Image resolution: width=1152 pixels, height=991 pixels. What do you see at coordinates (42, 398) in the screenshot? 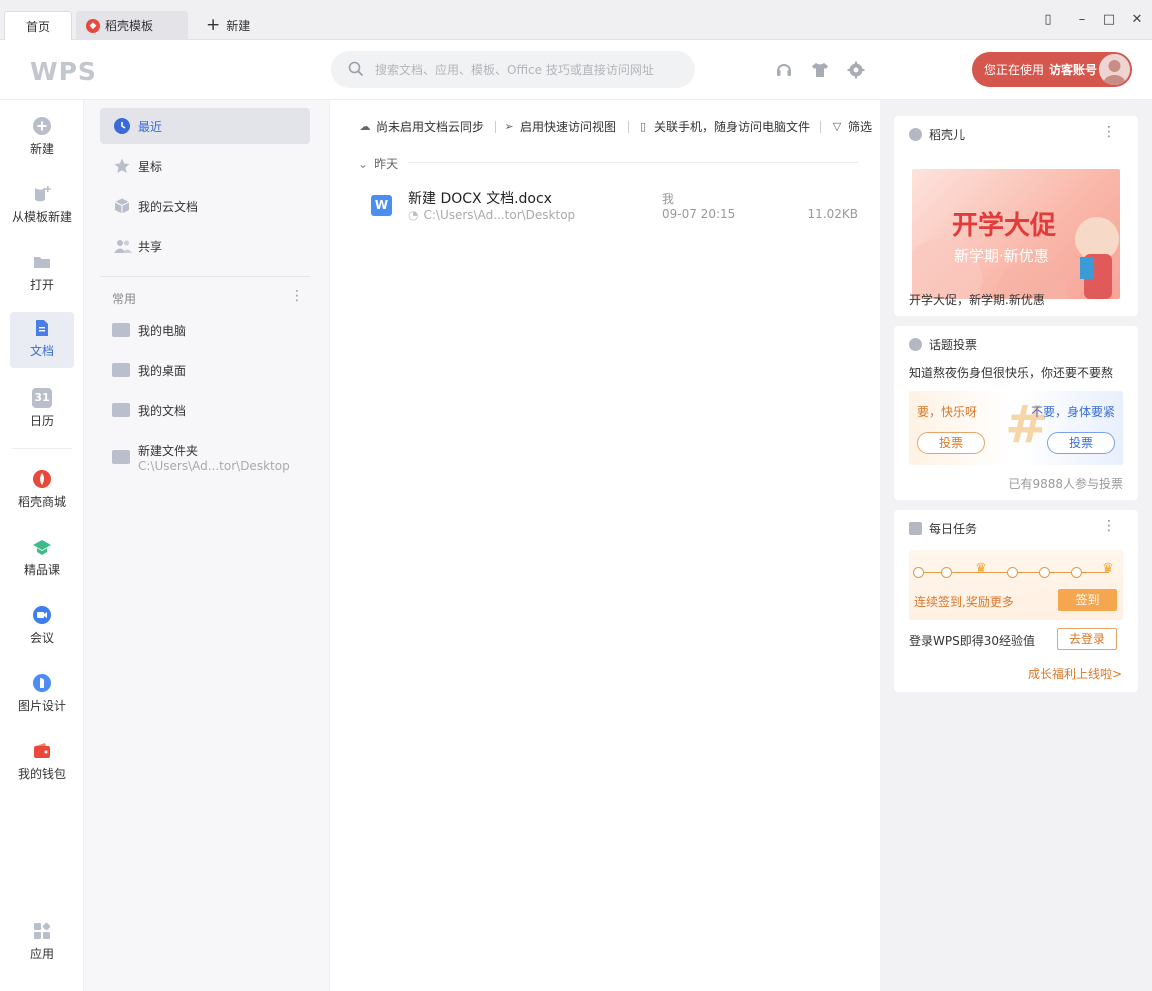
I see `calendar-icon: 31` at bounding box center [42, 398].